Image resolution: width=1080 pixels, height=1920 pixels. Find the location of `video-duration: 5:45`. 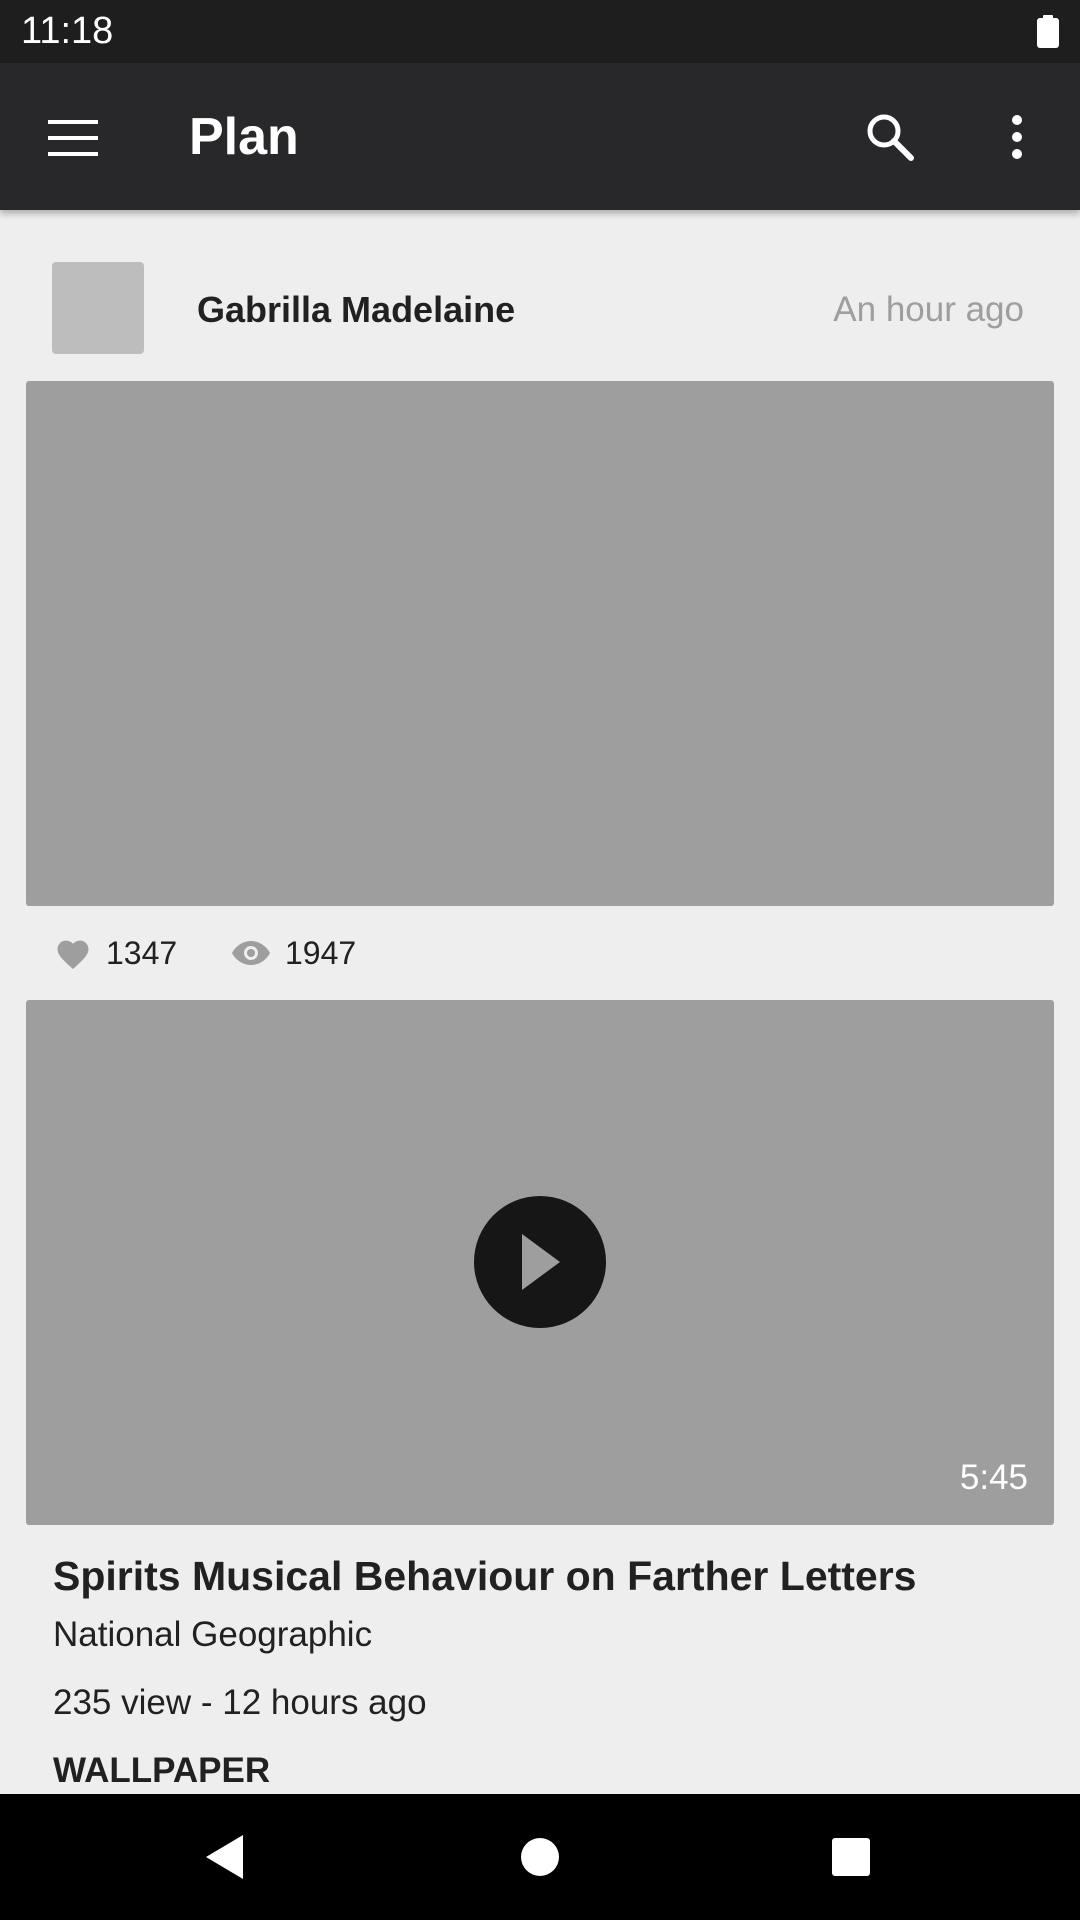

video-duration: 5:45 is located at coordinates (993, 1477).